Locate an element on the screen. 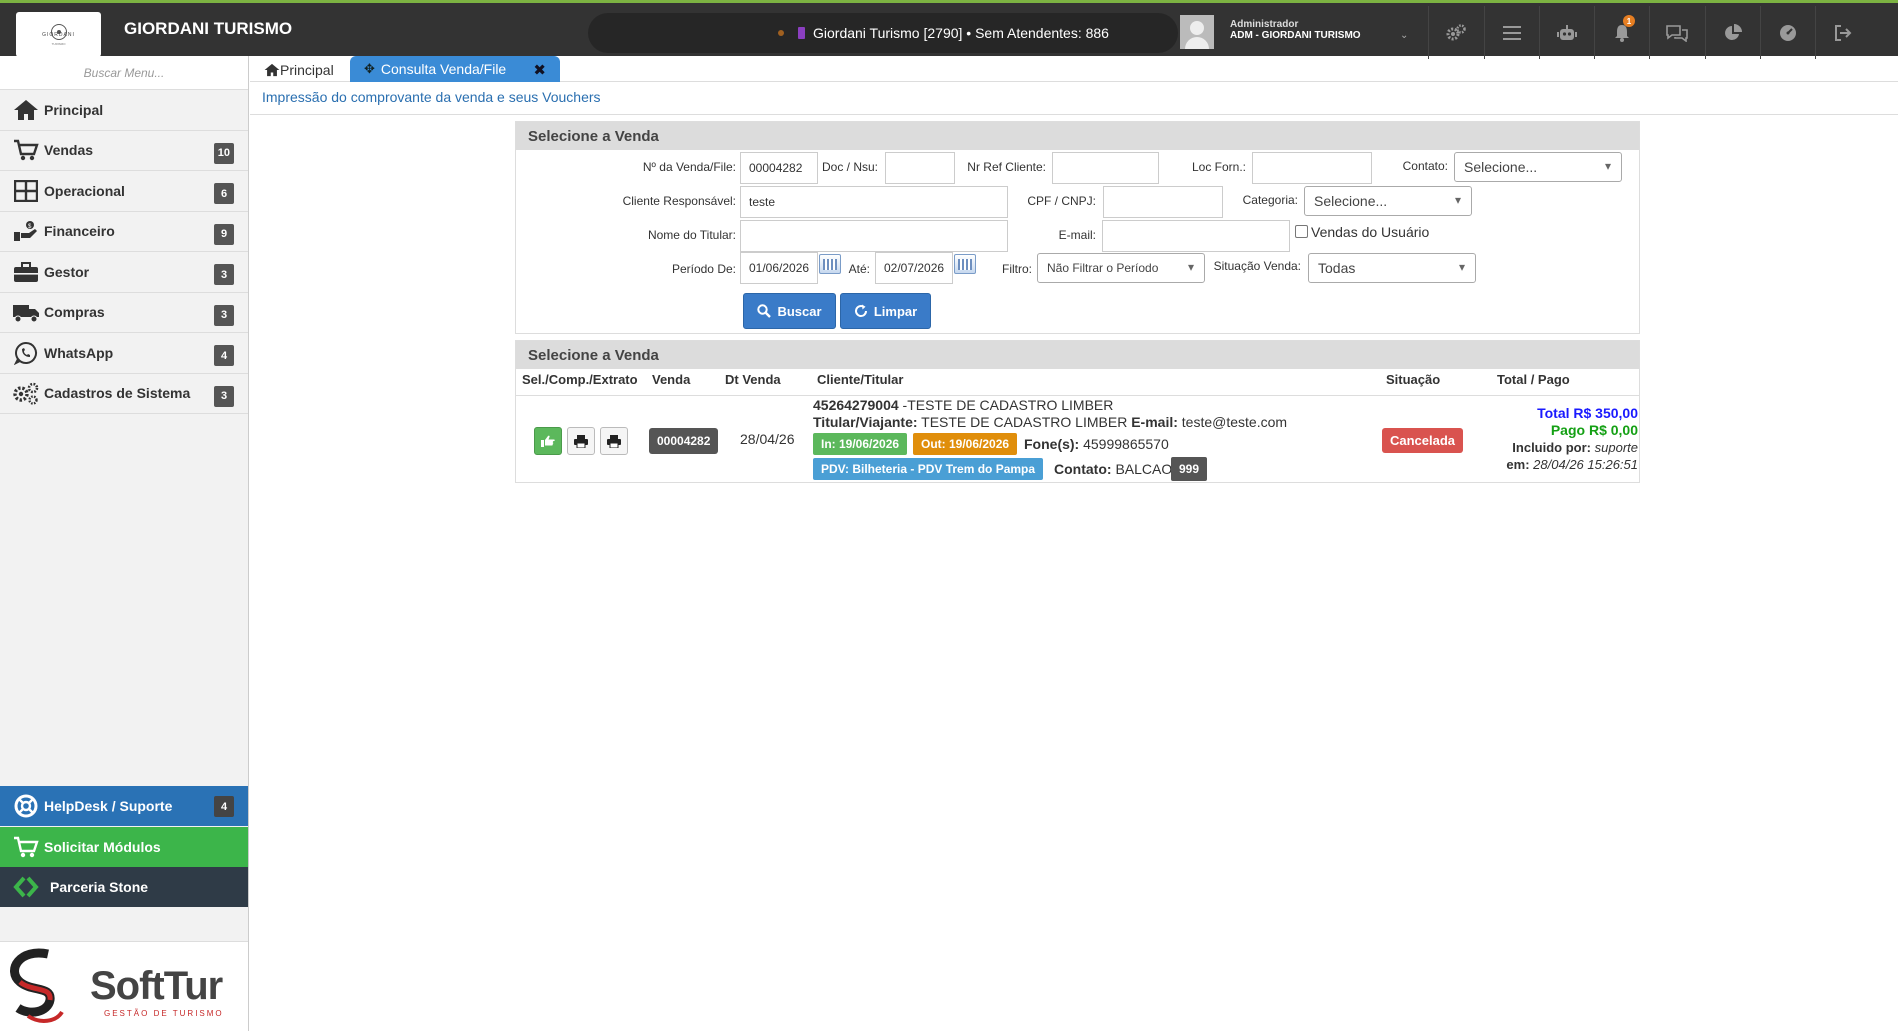 The image size is (1898, 1031). column-header: Cliente/Titular is located at coordinates (860, 379).